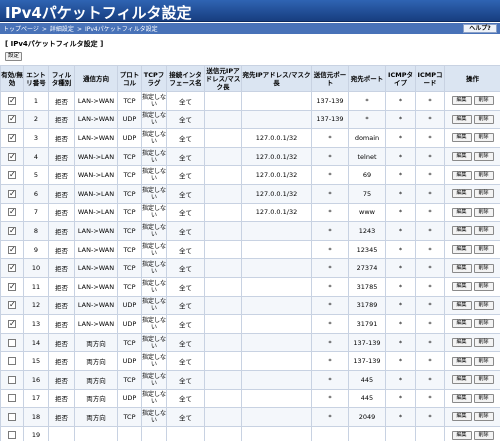  I want to click on dest-port-cell: 445, so click(367, 379).